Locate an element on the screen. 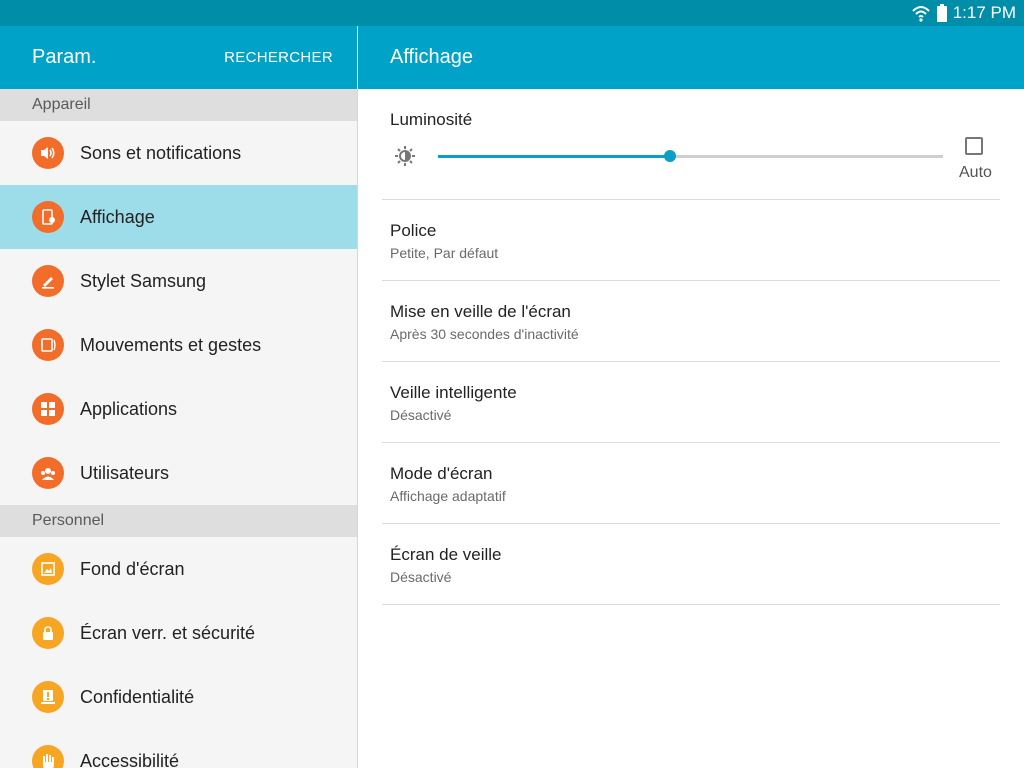  search-button: RECHERCHER is located at coordinates (278, 57).